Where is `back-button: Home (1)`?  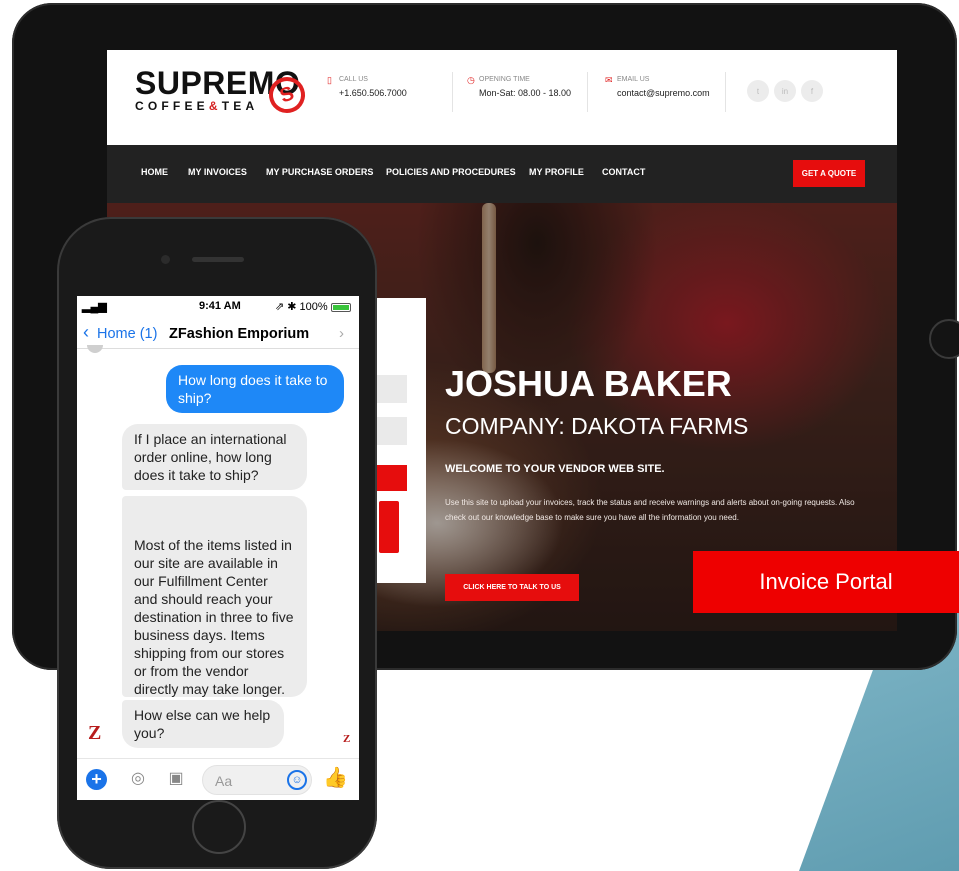
back-button: Home (1) is located at coordinates (127, 334).